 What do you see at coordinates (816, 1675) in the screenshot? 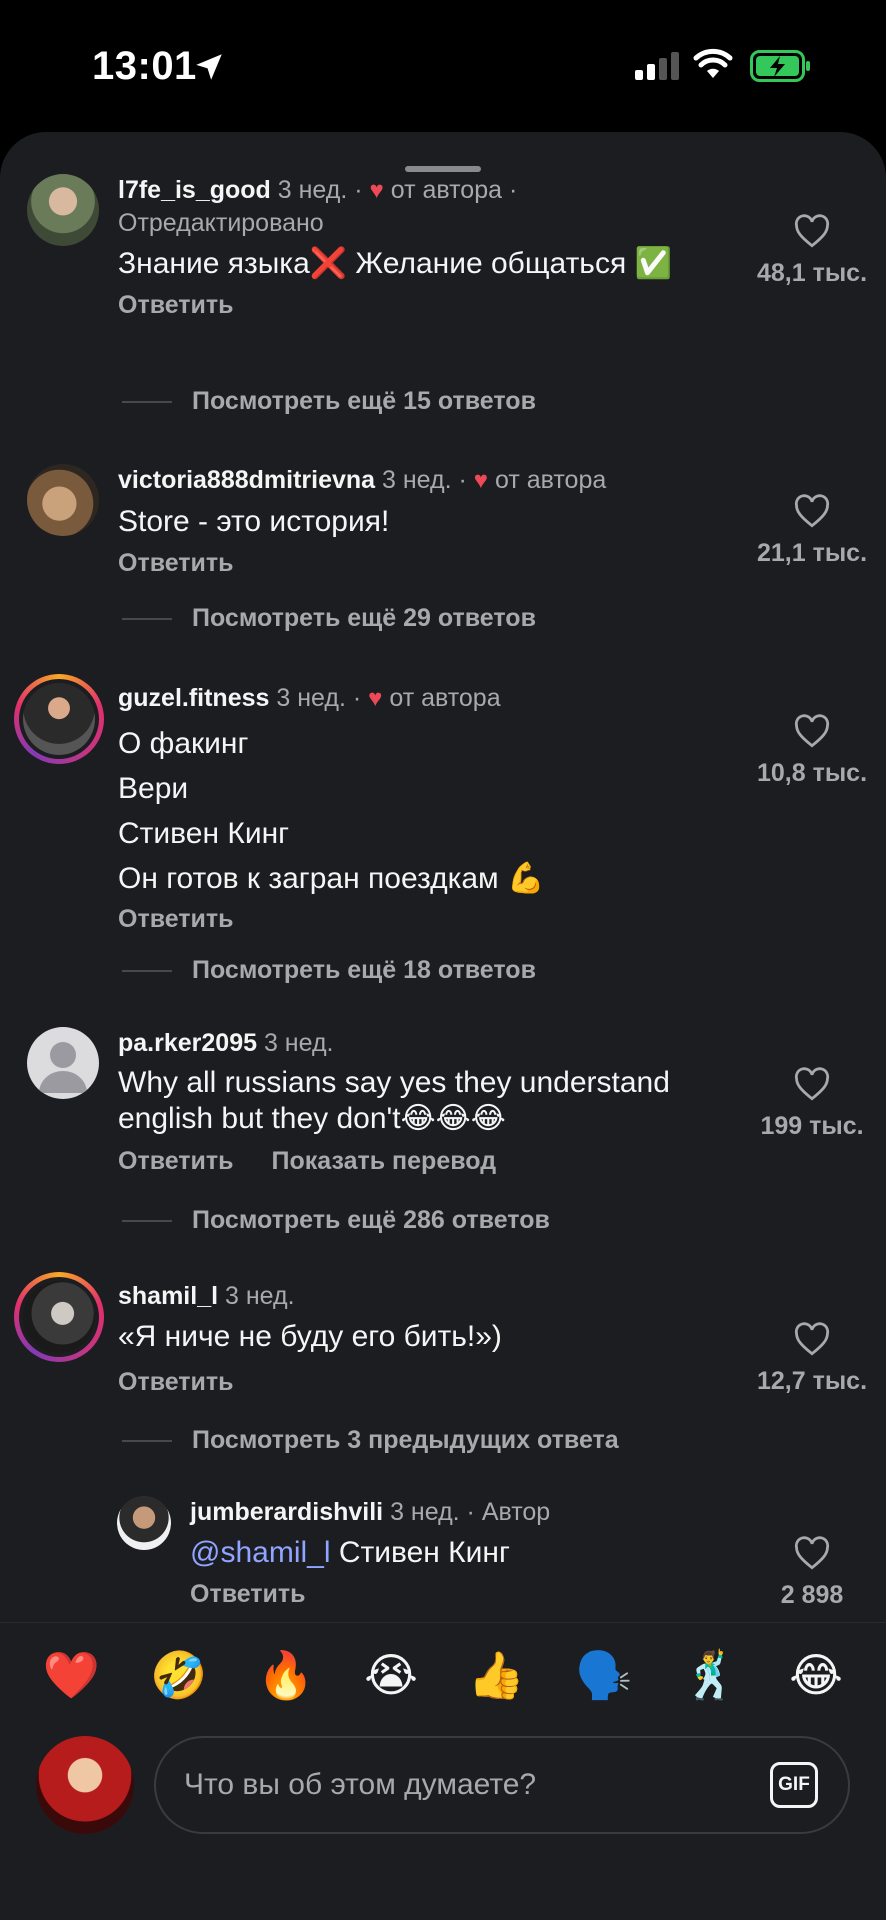
I see `emoji-tears-of-joy: 😂` at bounding box center [816, 1675].